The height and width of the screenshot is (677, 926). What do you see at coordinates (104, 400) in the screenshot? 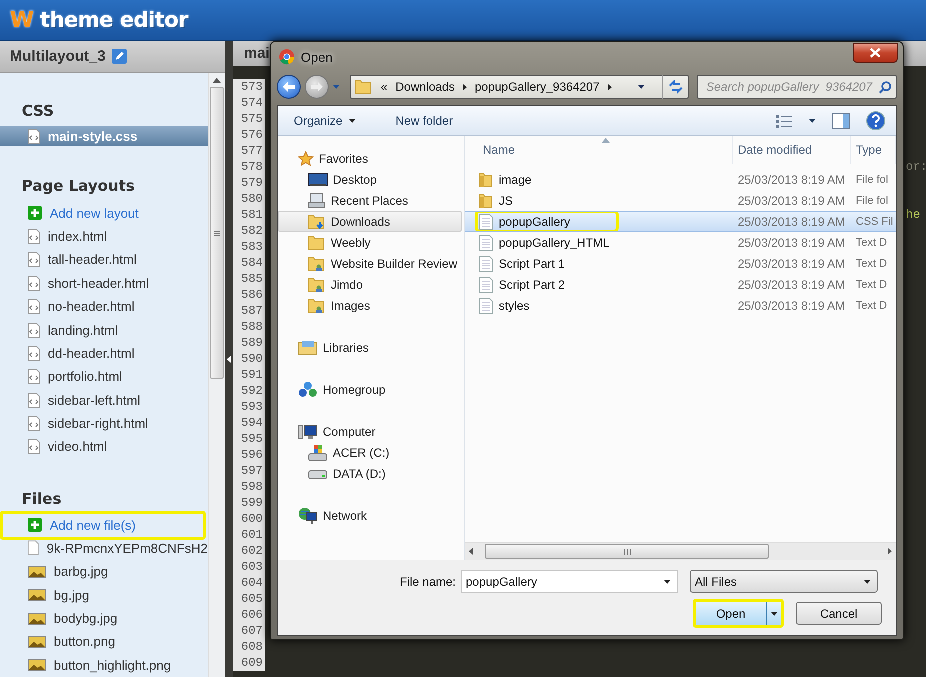
I see `sidebar-item: sidebar-left.html` at bounding box center [104, 400].